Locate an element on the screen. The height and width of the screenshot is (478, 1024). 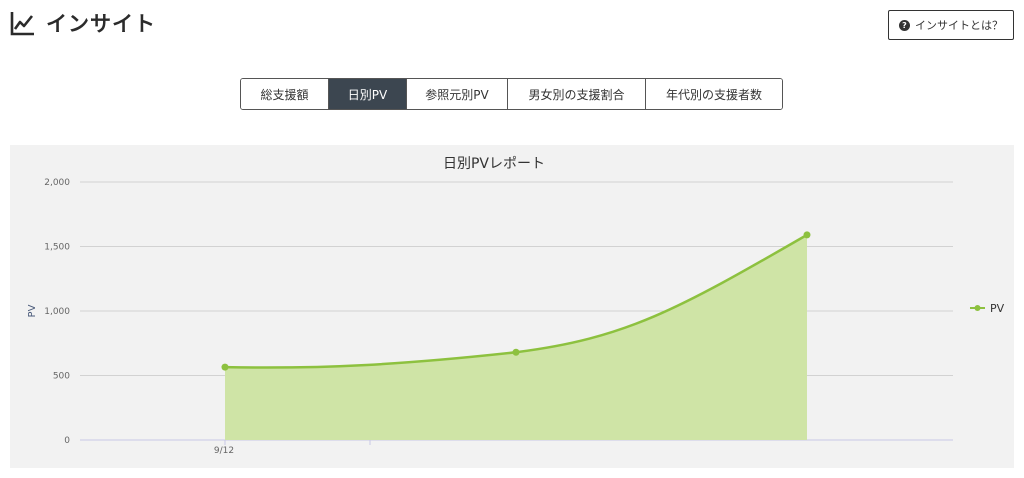
chart-title: 日別PVレポート is located at coordinates (494, 164).